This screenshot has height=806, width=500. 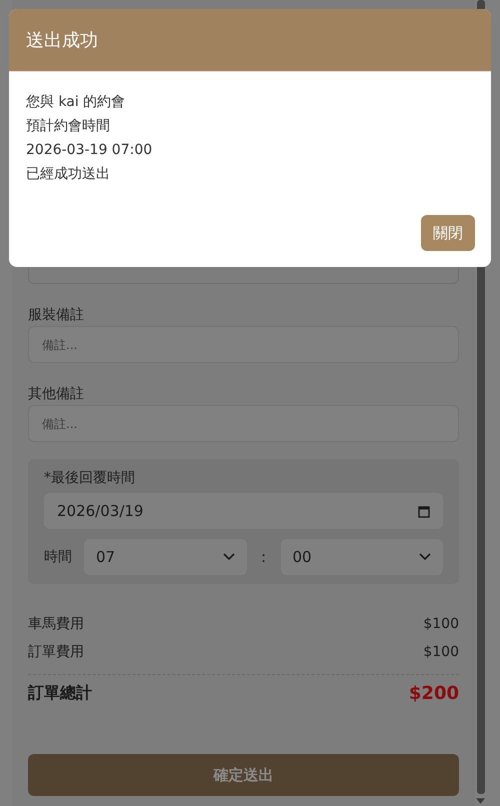 I want to click on field-label: *最後回覆時間, so click(x=90, y=478).